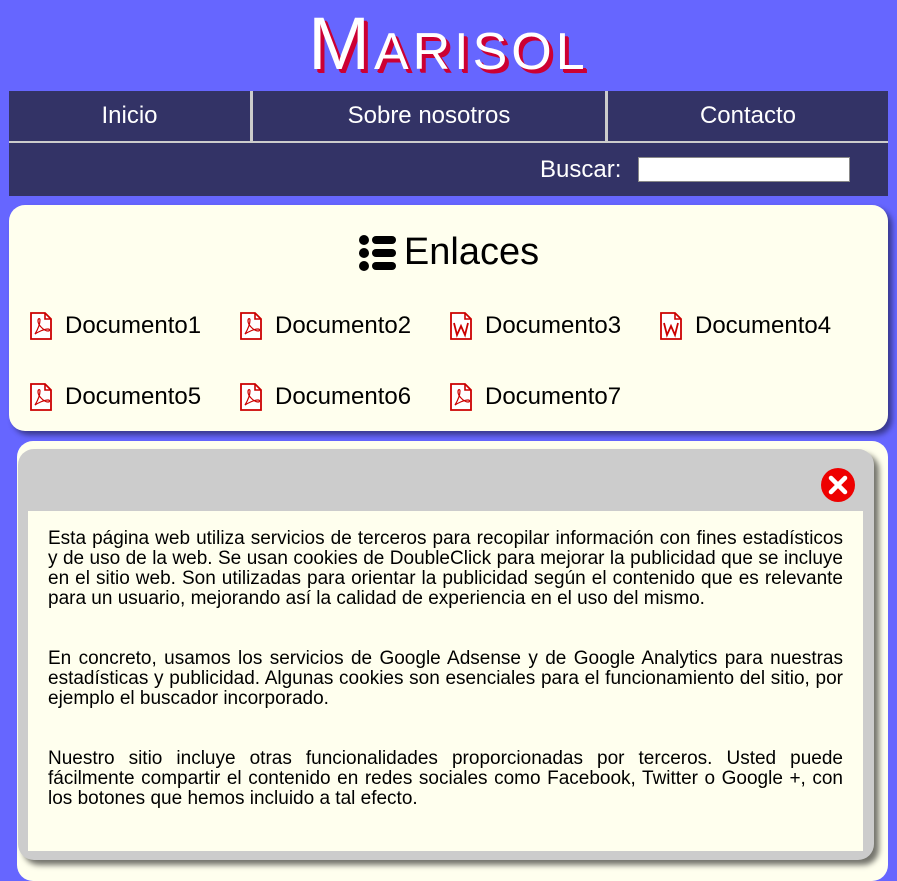  I want to click on site-title: Marisol, so click(448, 43).